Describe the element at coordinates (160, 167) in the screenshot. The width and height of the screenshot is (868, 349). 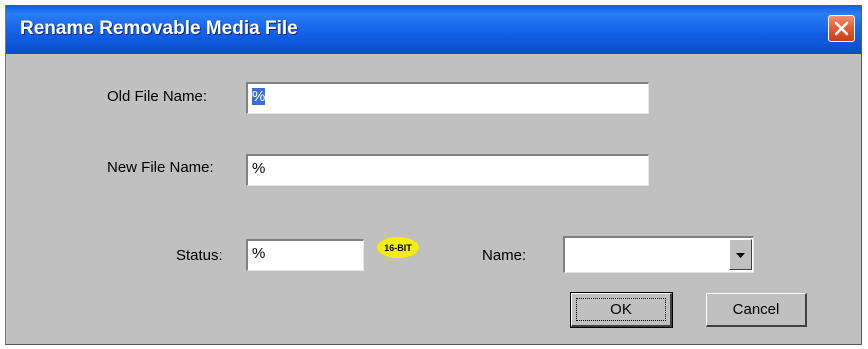
I see `new-file-name-label: New File Name:` at that location.